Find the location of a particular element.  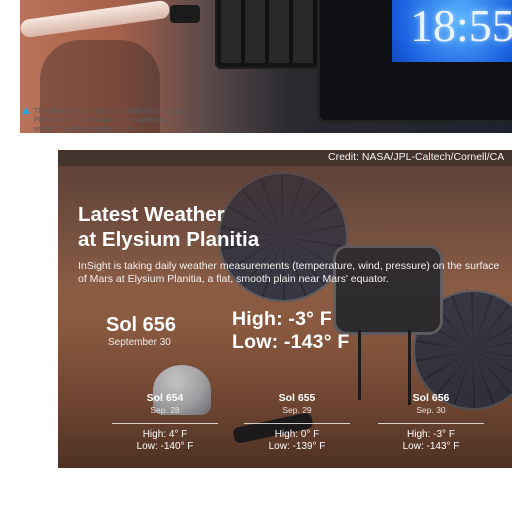

sol-card-high: High: 0° F is located at coordinates (297, 434).